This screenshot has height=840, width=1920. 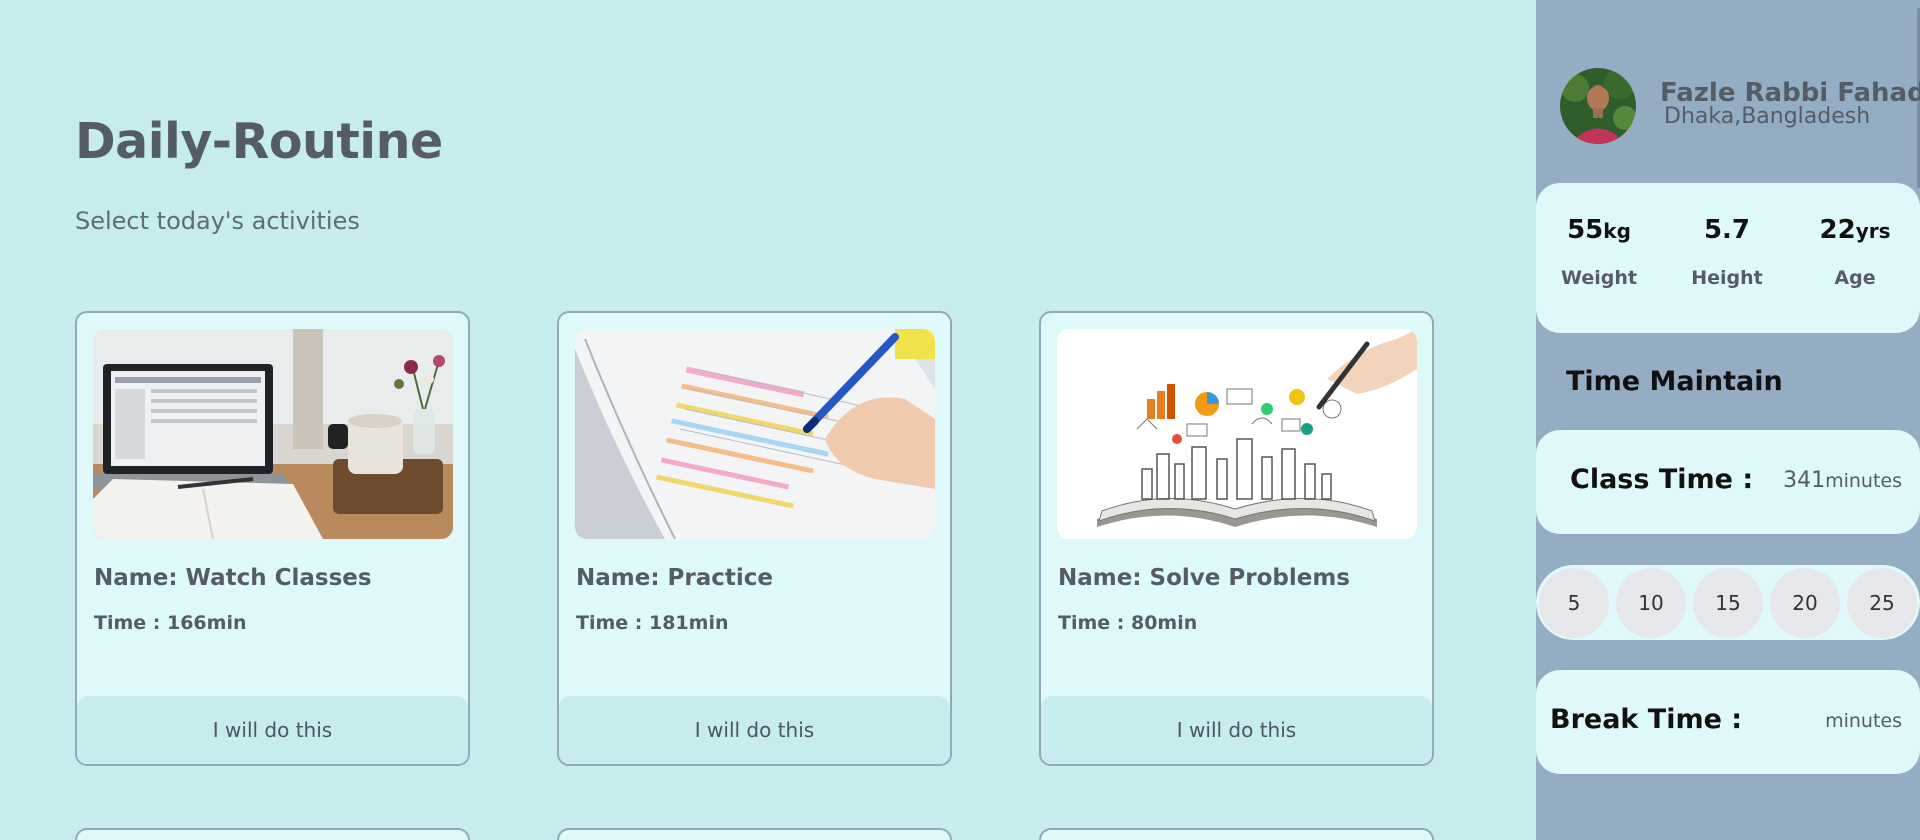 What do you see at coordinates (1805, 603) in the screenshot?
I see `break-option-20: 20` at bounding box center [1805, 603].